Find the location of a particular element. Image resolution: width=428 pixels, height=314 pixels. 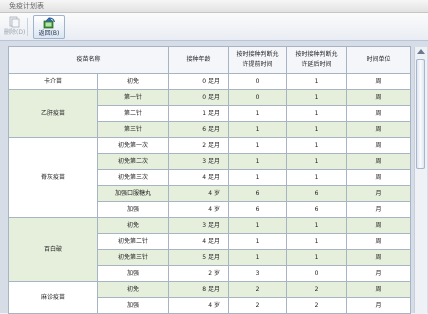

age-cell: 5 足月 is located at coordinates (199, 257).